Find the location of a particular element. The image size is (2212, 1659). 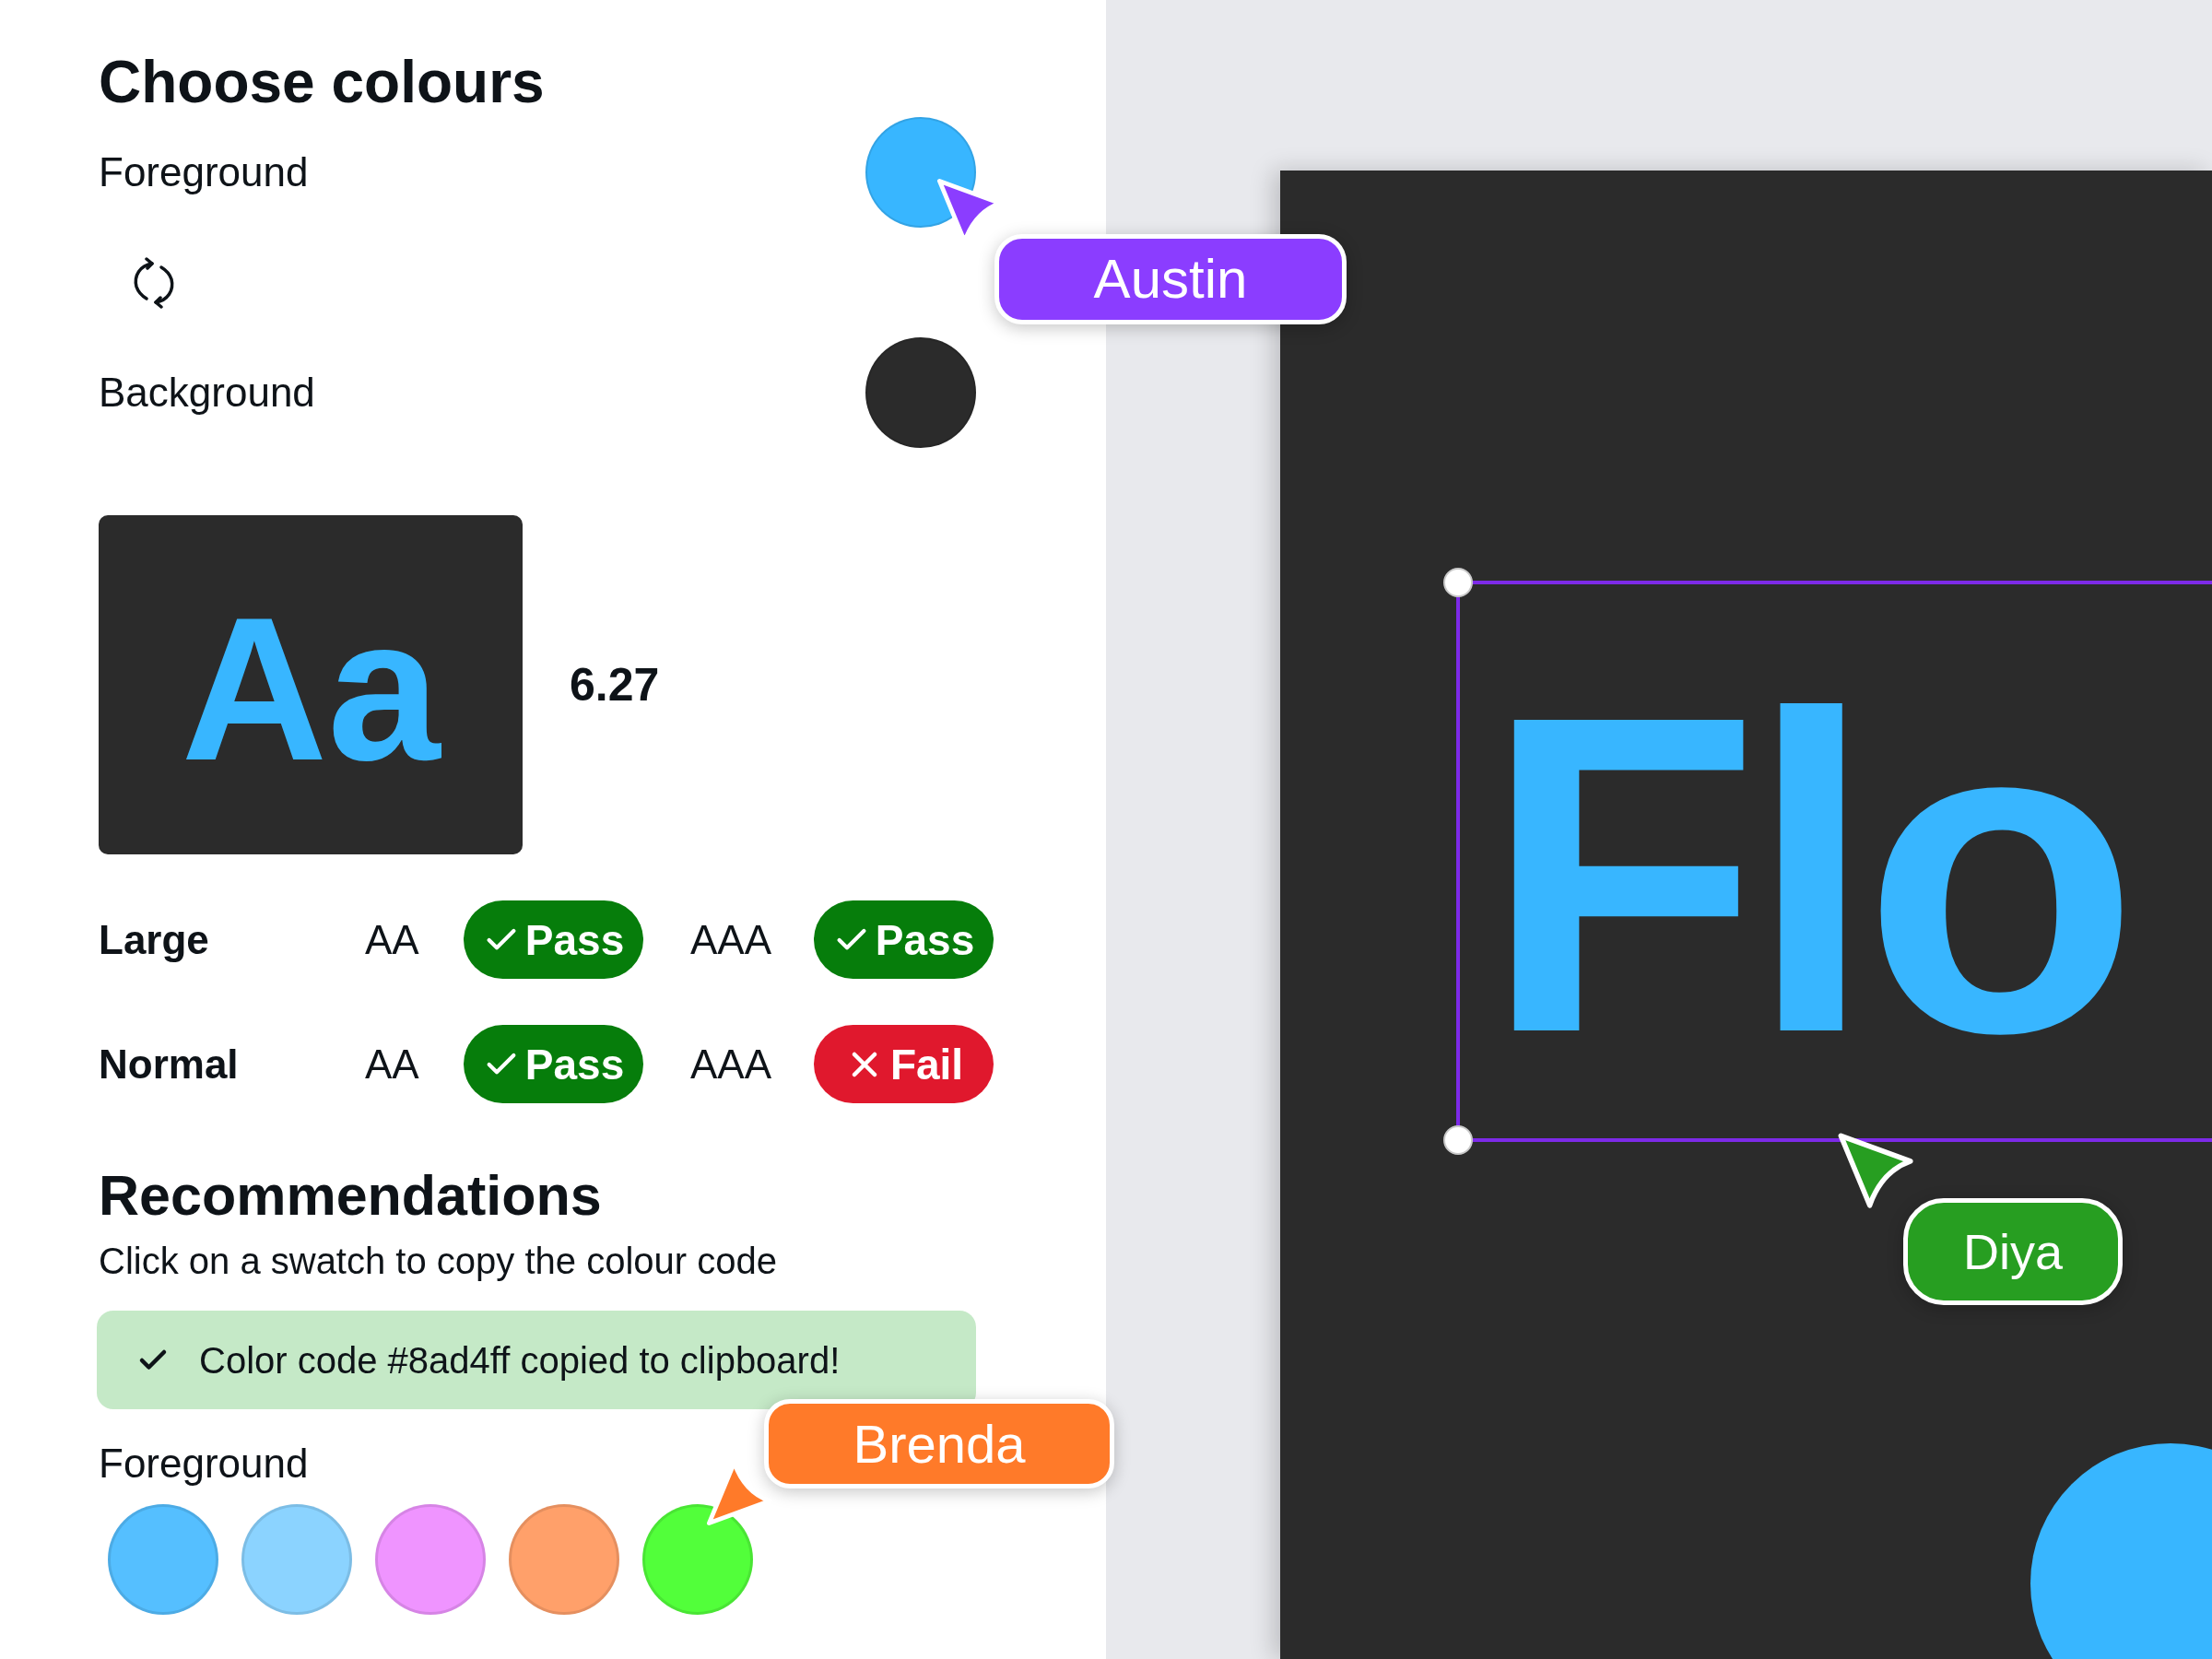

canvas-text: Flo is located at coordinates (1811, 874).